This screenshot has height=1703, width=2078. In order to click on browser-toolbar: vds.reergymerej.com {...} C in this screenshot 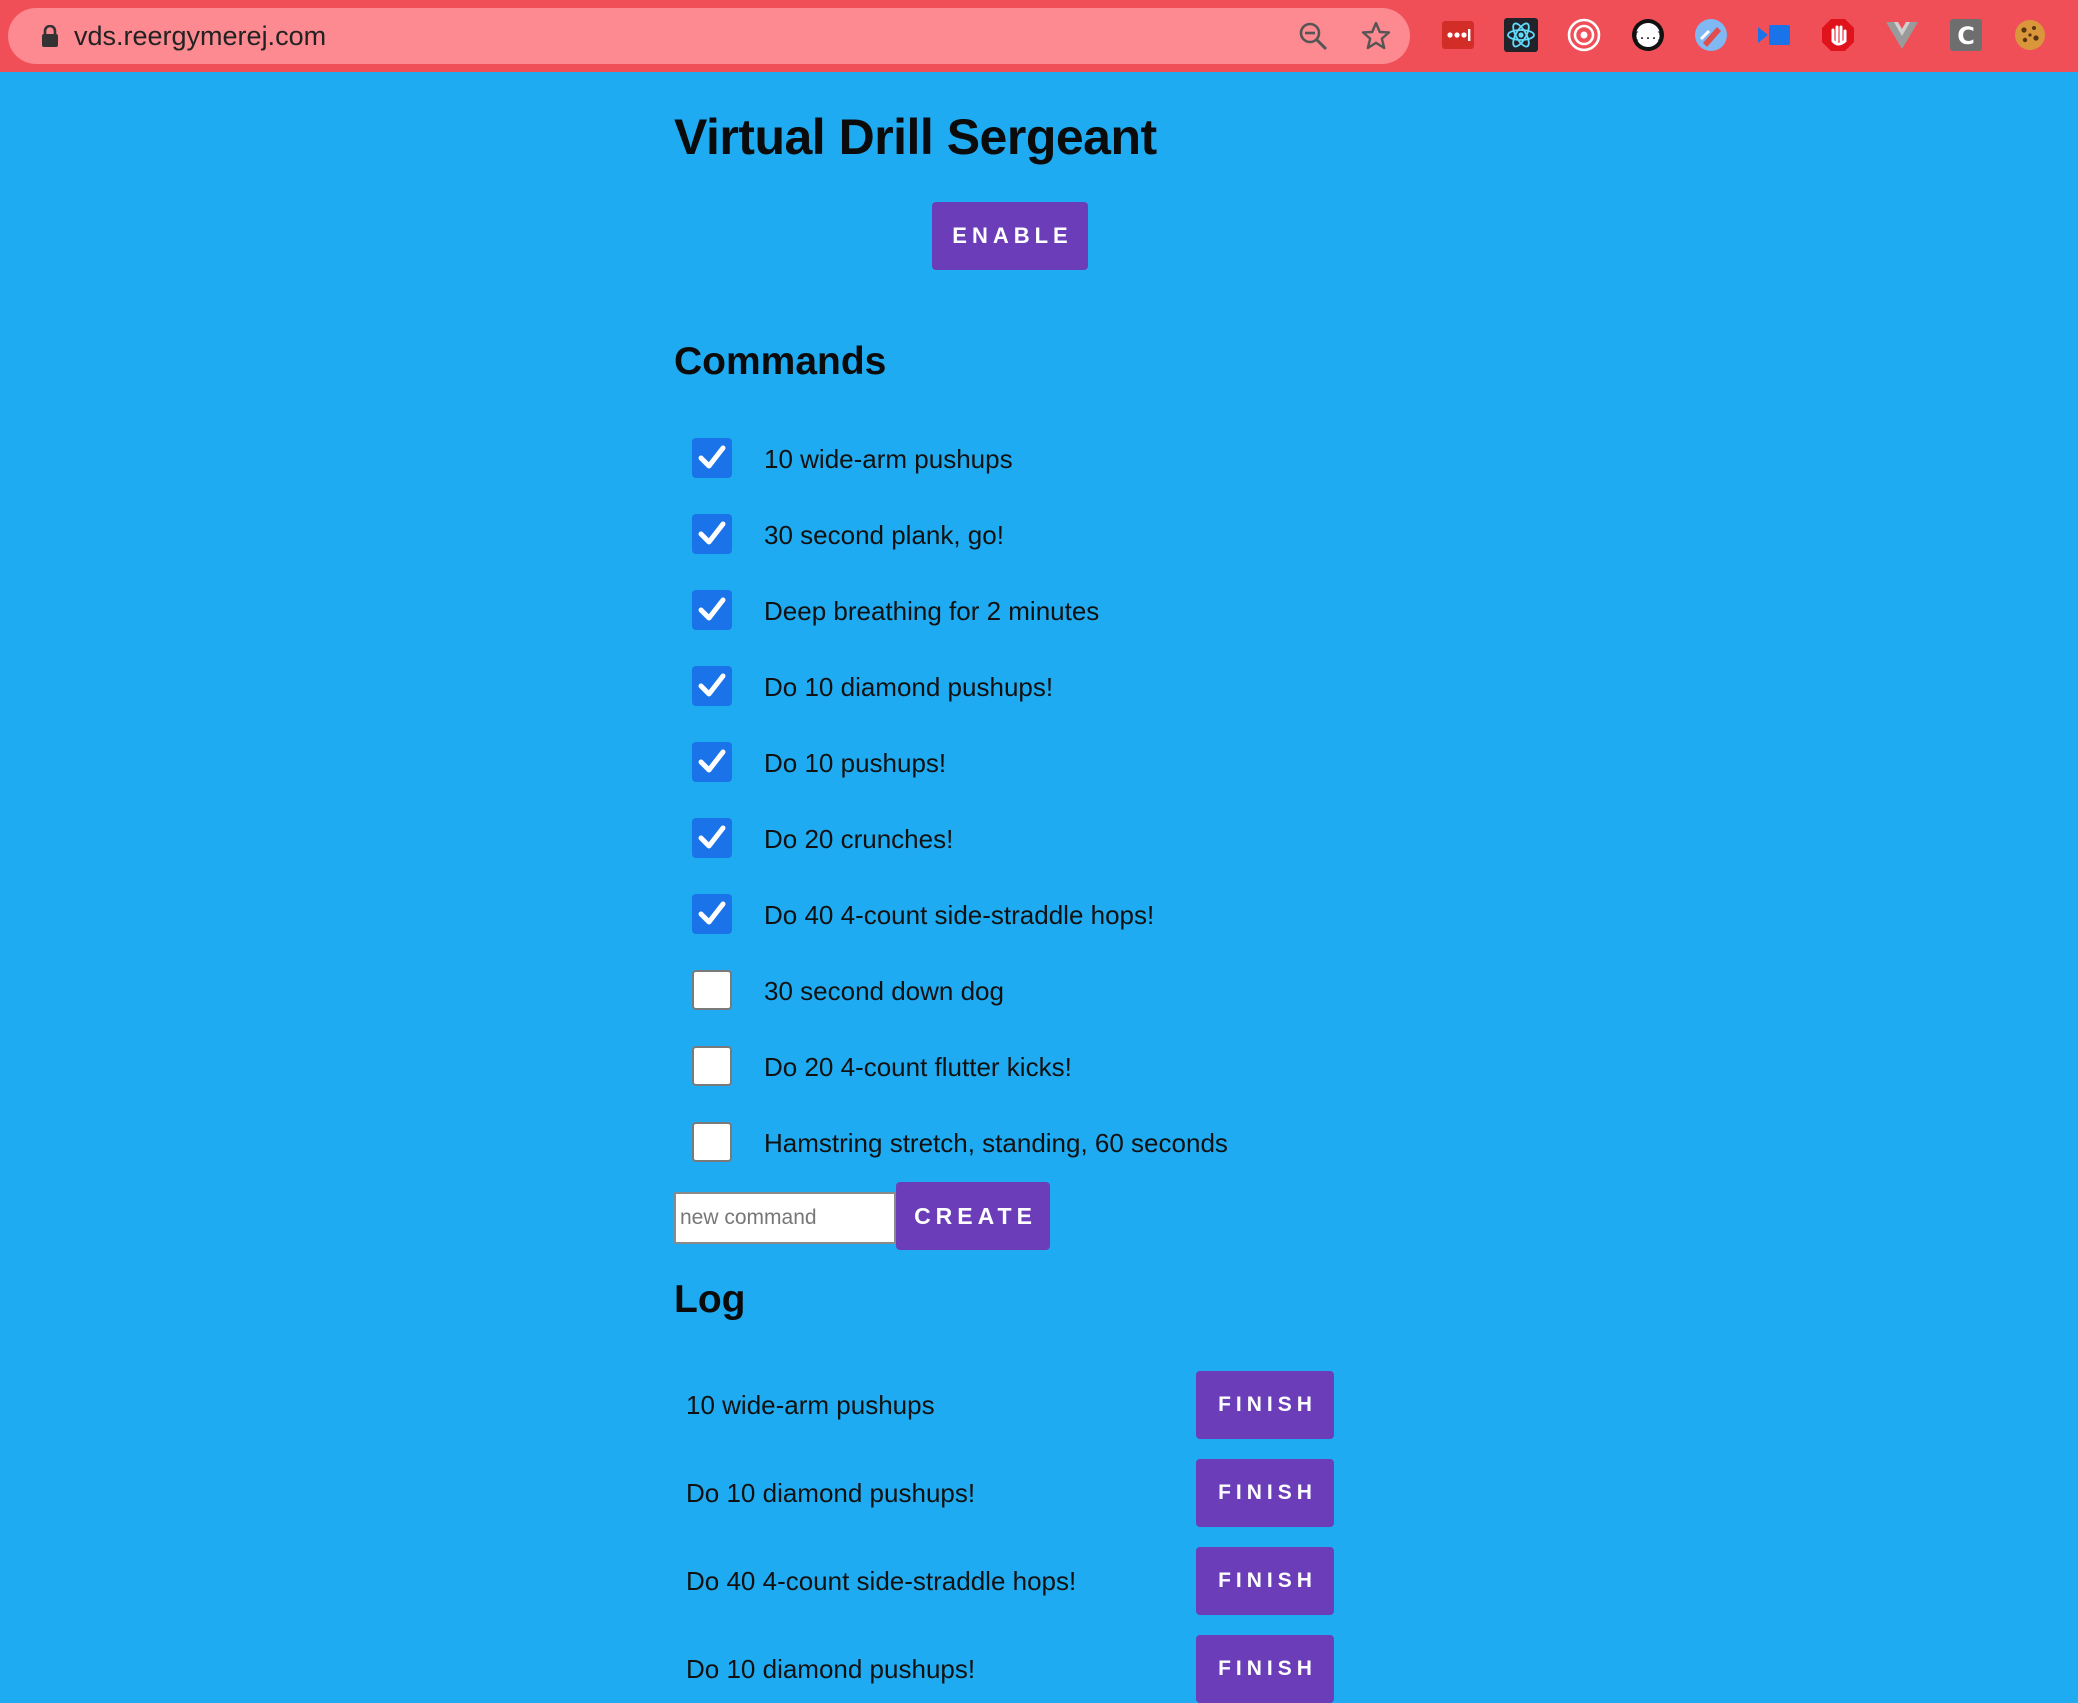, I will do `click(1039, 36)`.